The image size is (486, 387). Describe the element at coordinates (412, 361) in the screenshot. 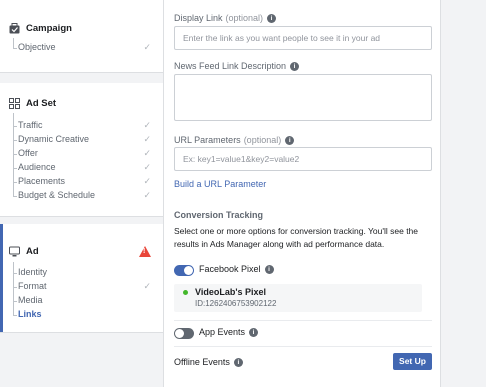

I see `set-up-button: Set Up` at that location.